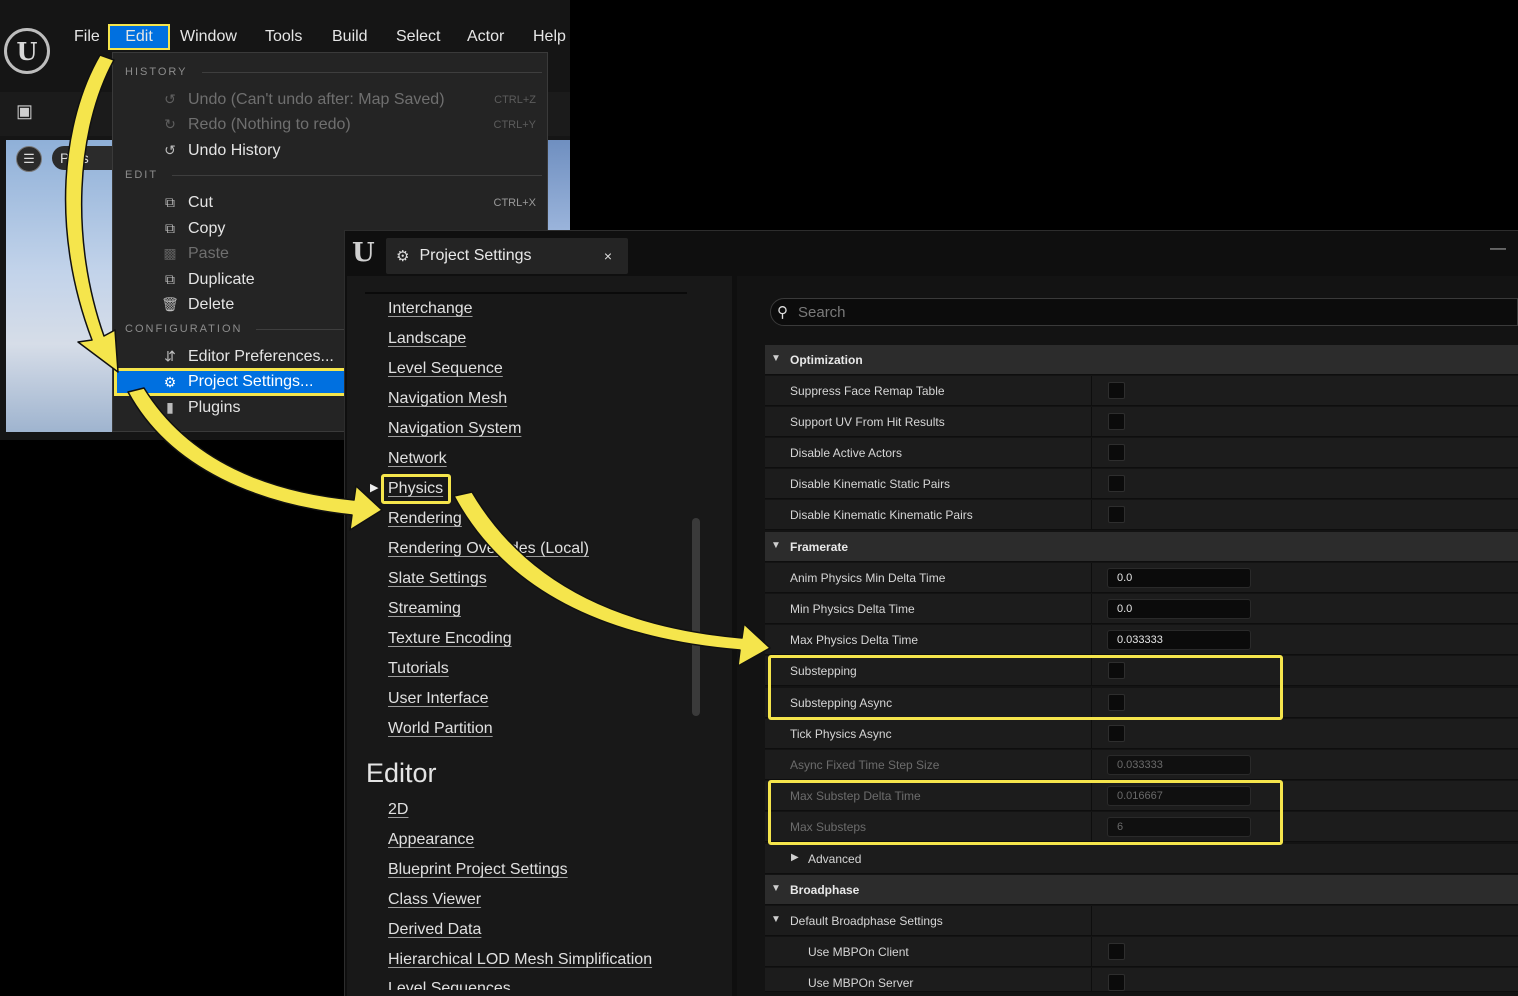 Image resolution: width=1518 pixels, height=996 pixels. What do you see at coordinates (1141, 515) in the screenshot?
I see `property-row: Disable Kinematic Kinematic Pairs` at bounding box center [1141, 515].